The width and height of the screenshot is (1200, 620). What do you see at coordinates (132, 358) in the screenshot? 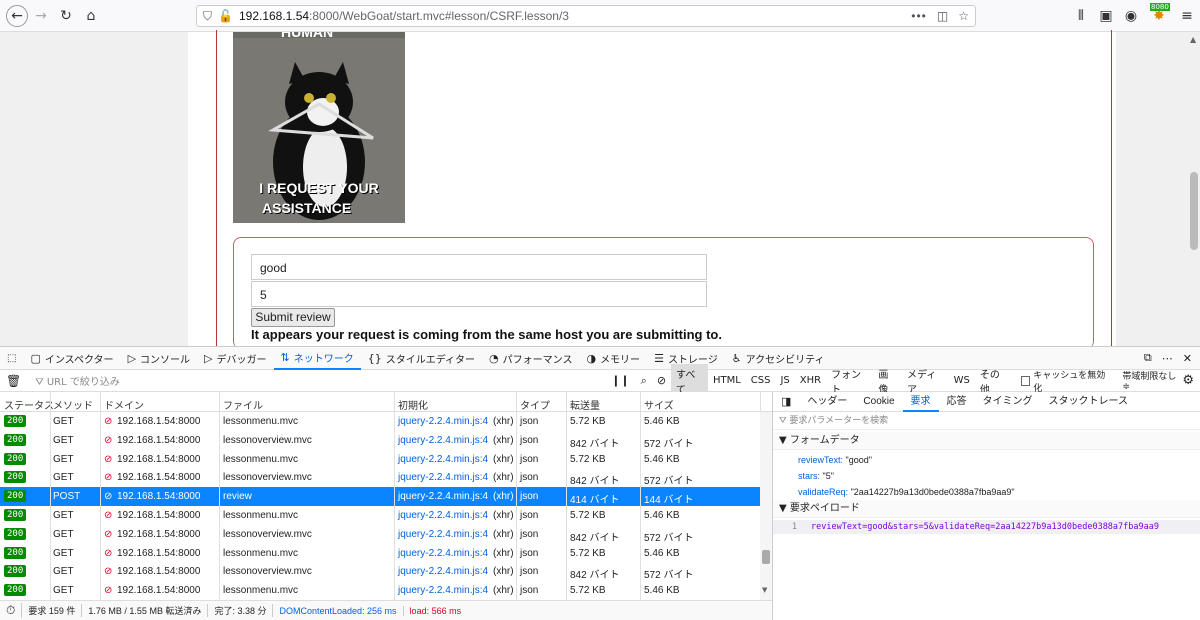
I see `console-icon: ▷` at bounding box center [132, 358].